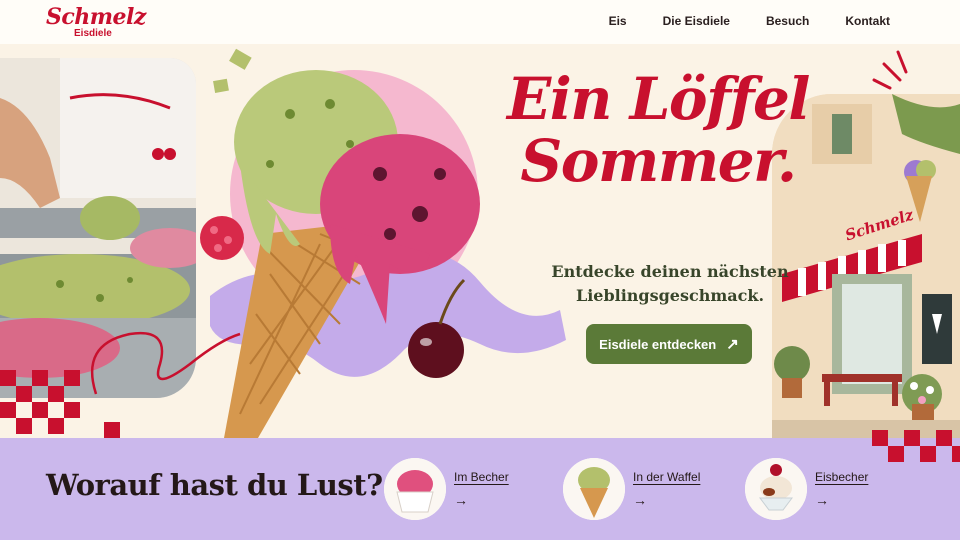 This screenshot has height=540, width=960. What do you see at coordinates (867, 21) in the screenshot?
I see `nav-item-kontakt: Kontakt` at bounding box center [867, 21].